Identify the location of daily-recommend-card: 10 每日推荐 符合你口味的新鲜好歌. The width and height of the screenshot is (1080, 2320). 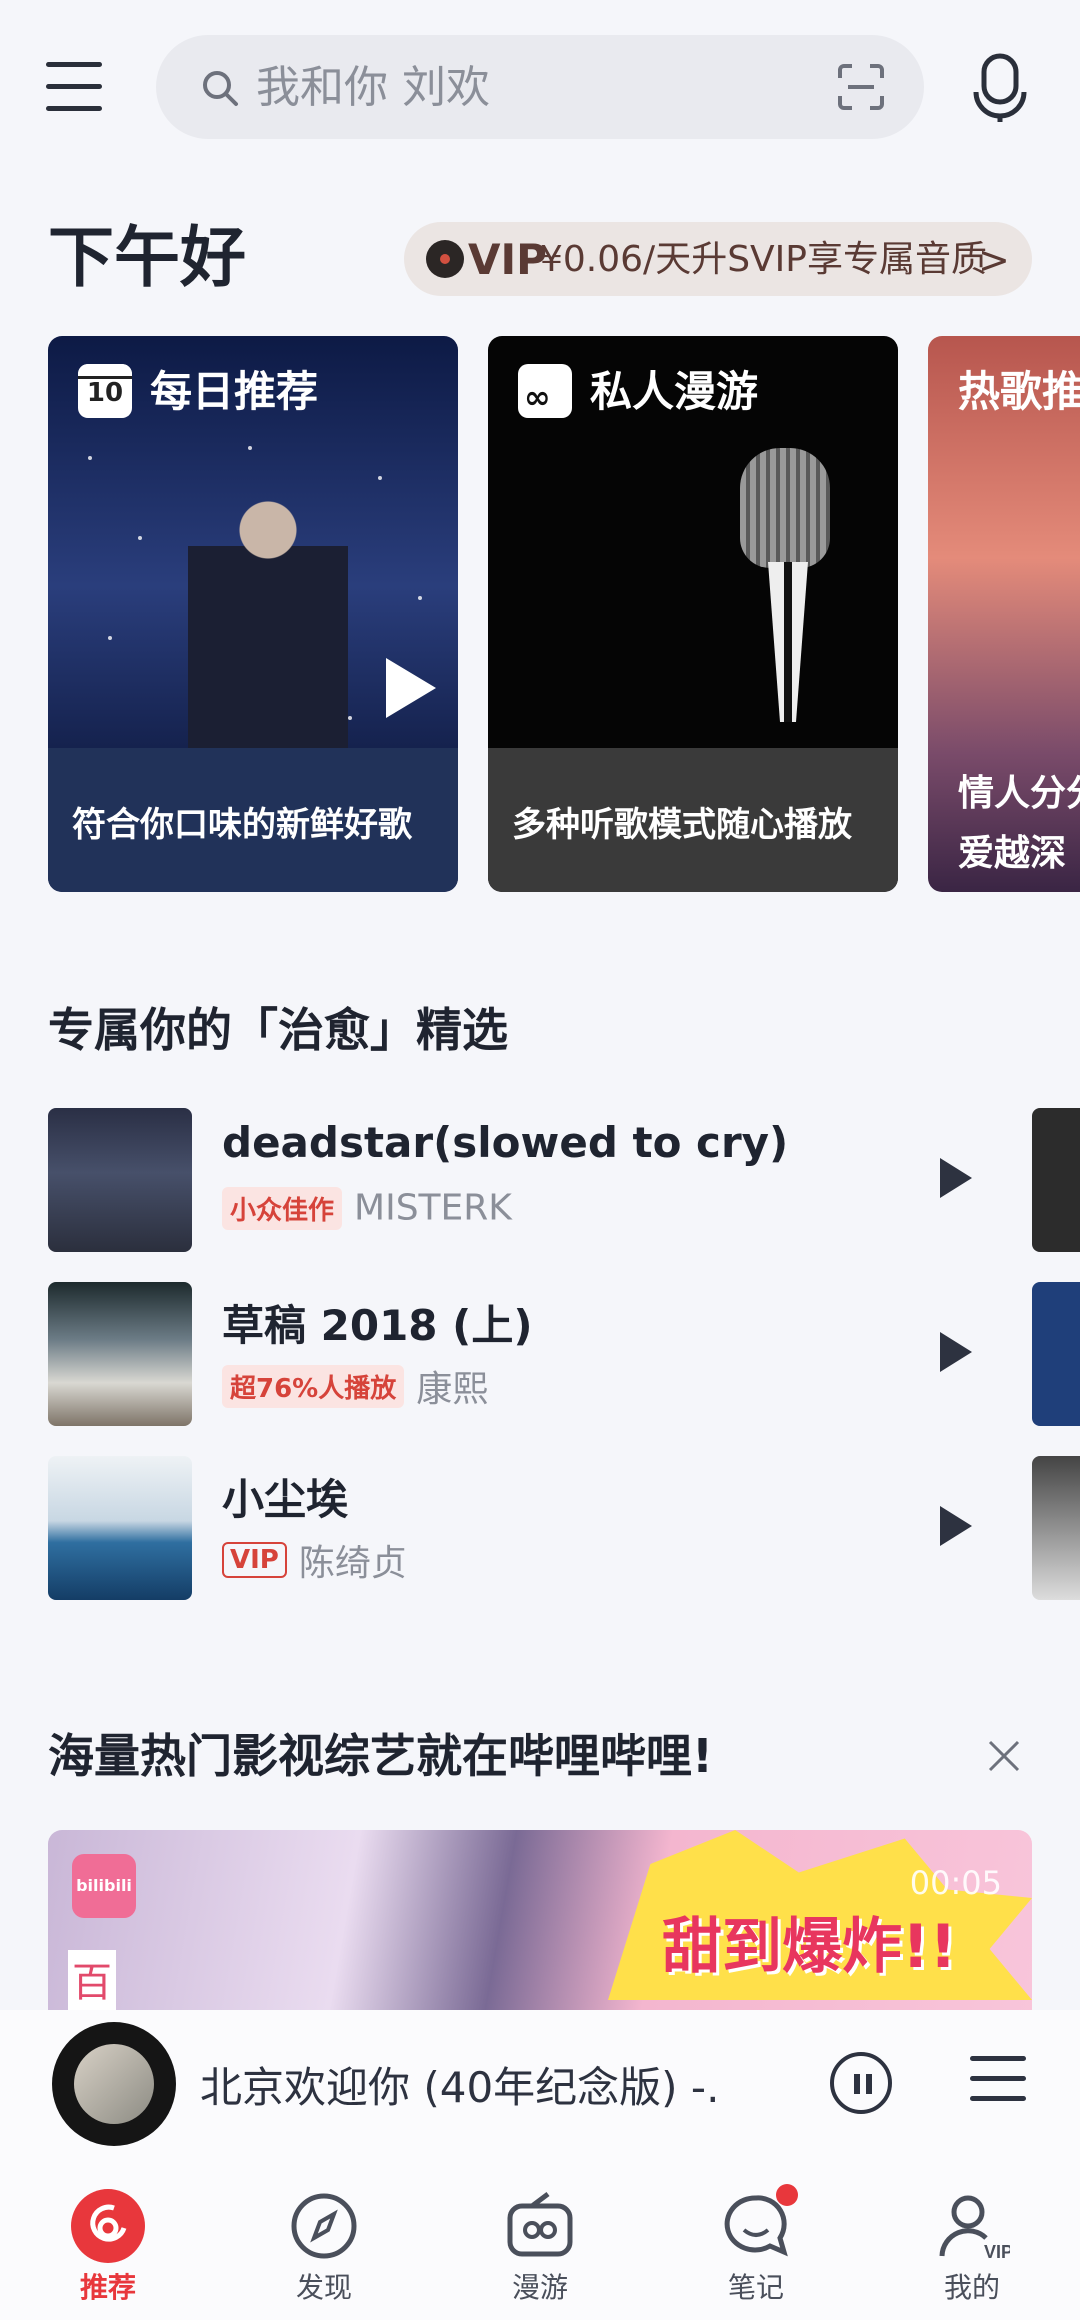
(253, 614).